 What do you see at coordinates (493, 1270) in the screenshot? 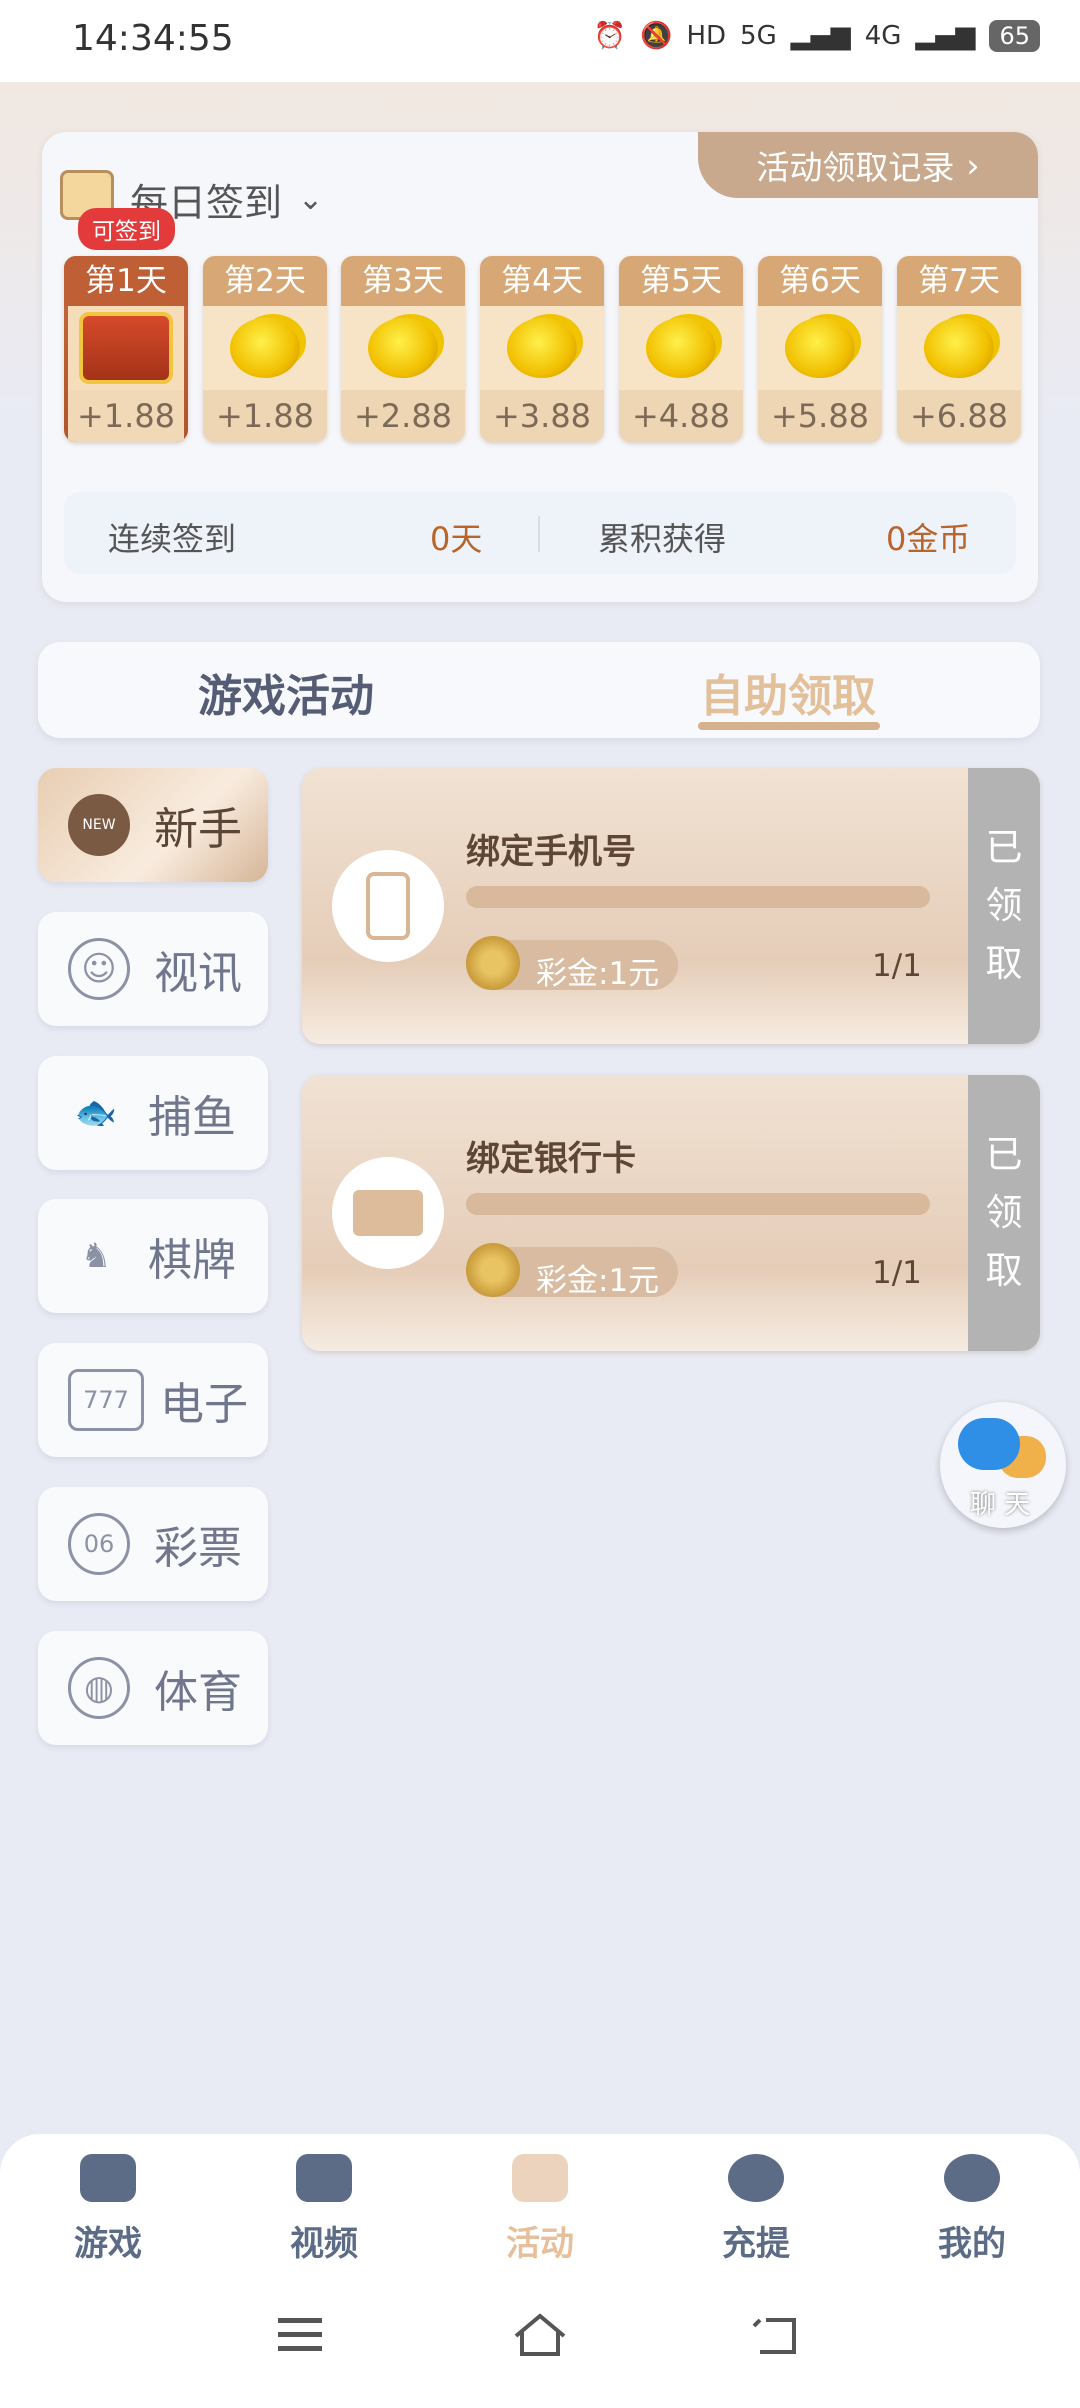
I see `coin-icon` at bounding box center [493, 1270].